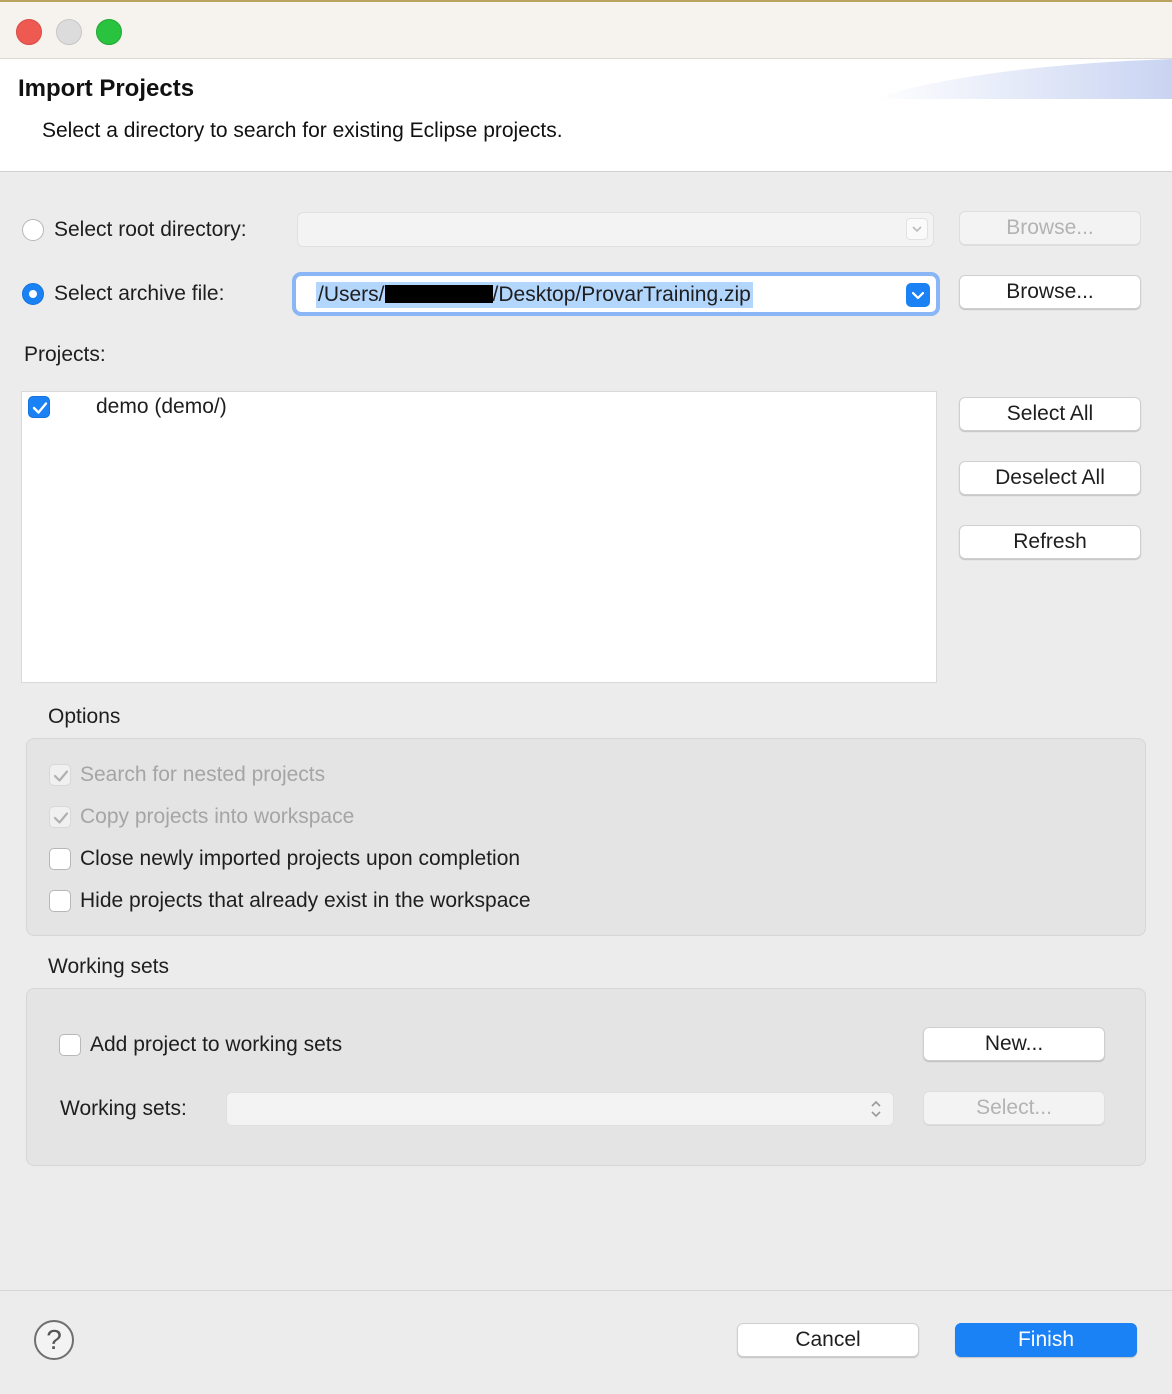 The height and width of the screenshot is (1394, 1172). I want to click on footer-divider, so click(586, 1290).